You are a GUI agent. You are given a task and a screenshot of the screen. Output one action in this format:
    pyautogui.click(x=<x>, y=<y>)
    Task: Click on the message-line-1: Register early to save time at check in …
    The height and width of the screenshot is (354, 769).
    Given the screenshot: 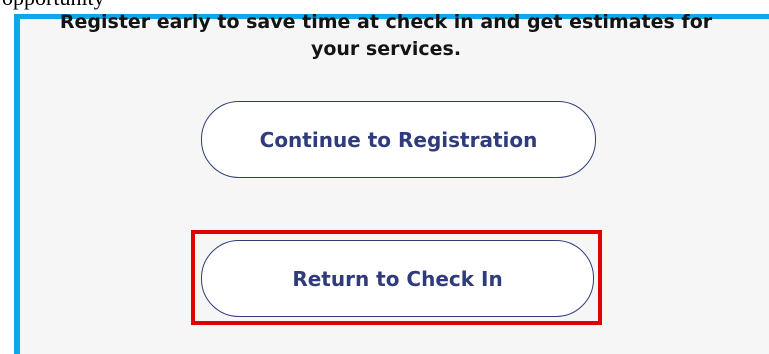 What is the action you would take?
    pyautogui.click(x=386, y=22)
    